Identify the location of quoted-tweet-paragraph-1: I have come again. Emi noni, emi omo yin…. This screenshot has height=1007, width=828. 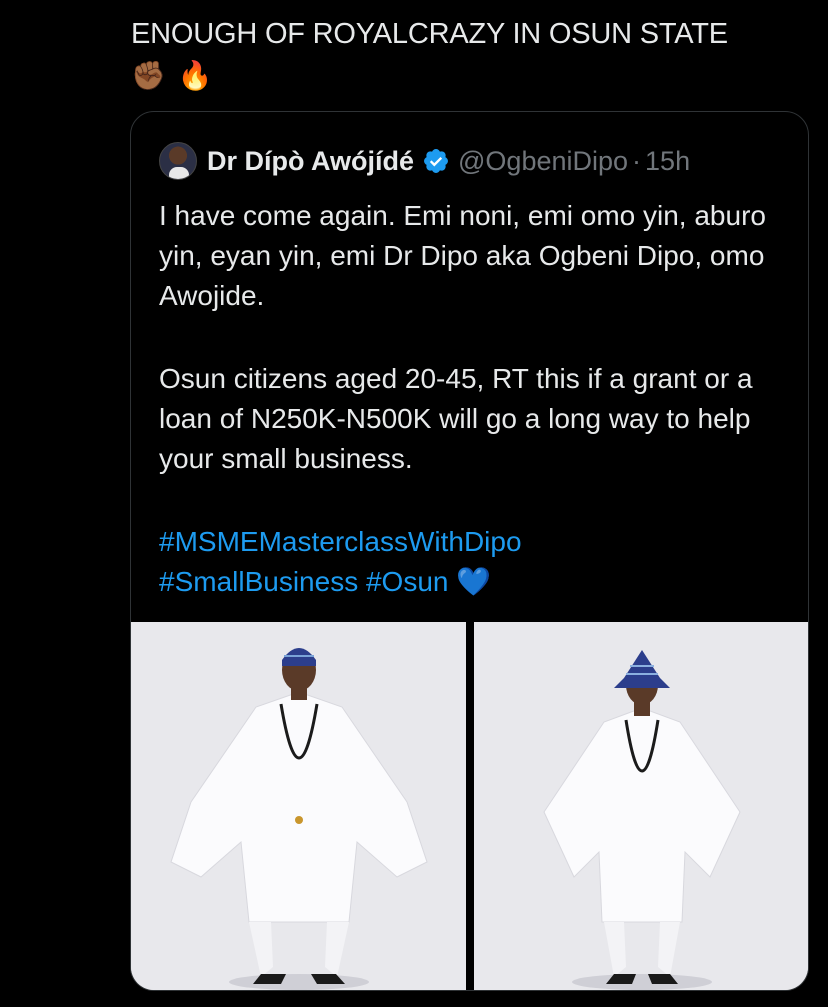
(462, 255).